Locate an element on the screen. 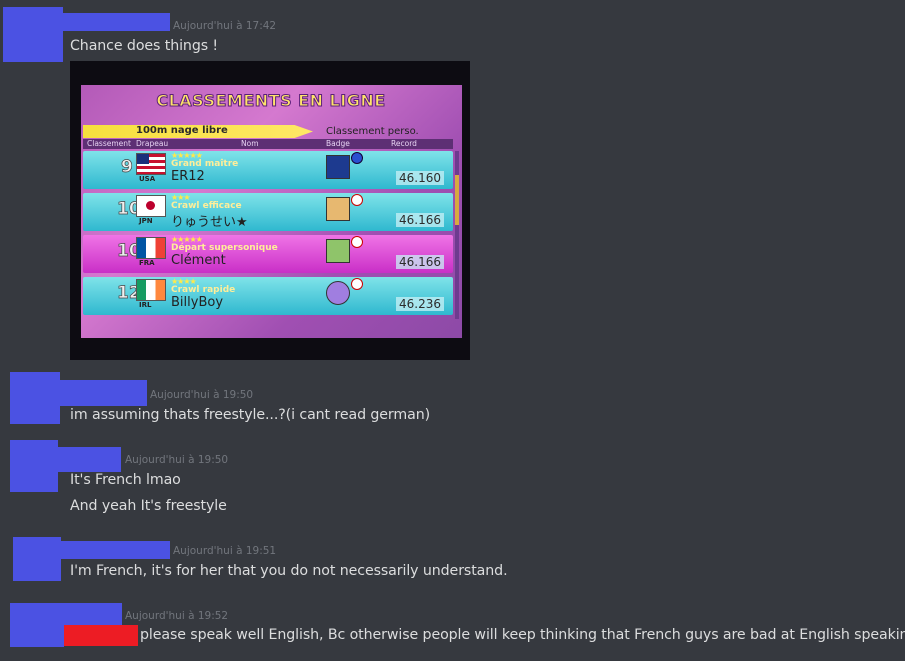 The width and height of the screenshot is (905, 661). header-record: Record is located at coordinates (404, 143).